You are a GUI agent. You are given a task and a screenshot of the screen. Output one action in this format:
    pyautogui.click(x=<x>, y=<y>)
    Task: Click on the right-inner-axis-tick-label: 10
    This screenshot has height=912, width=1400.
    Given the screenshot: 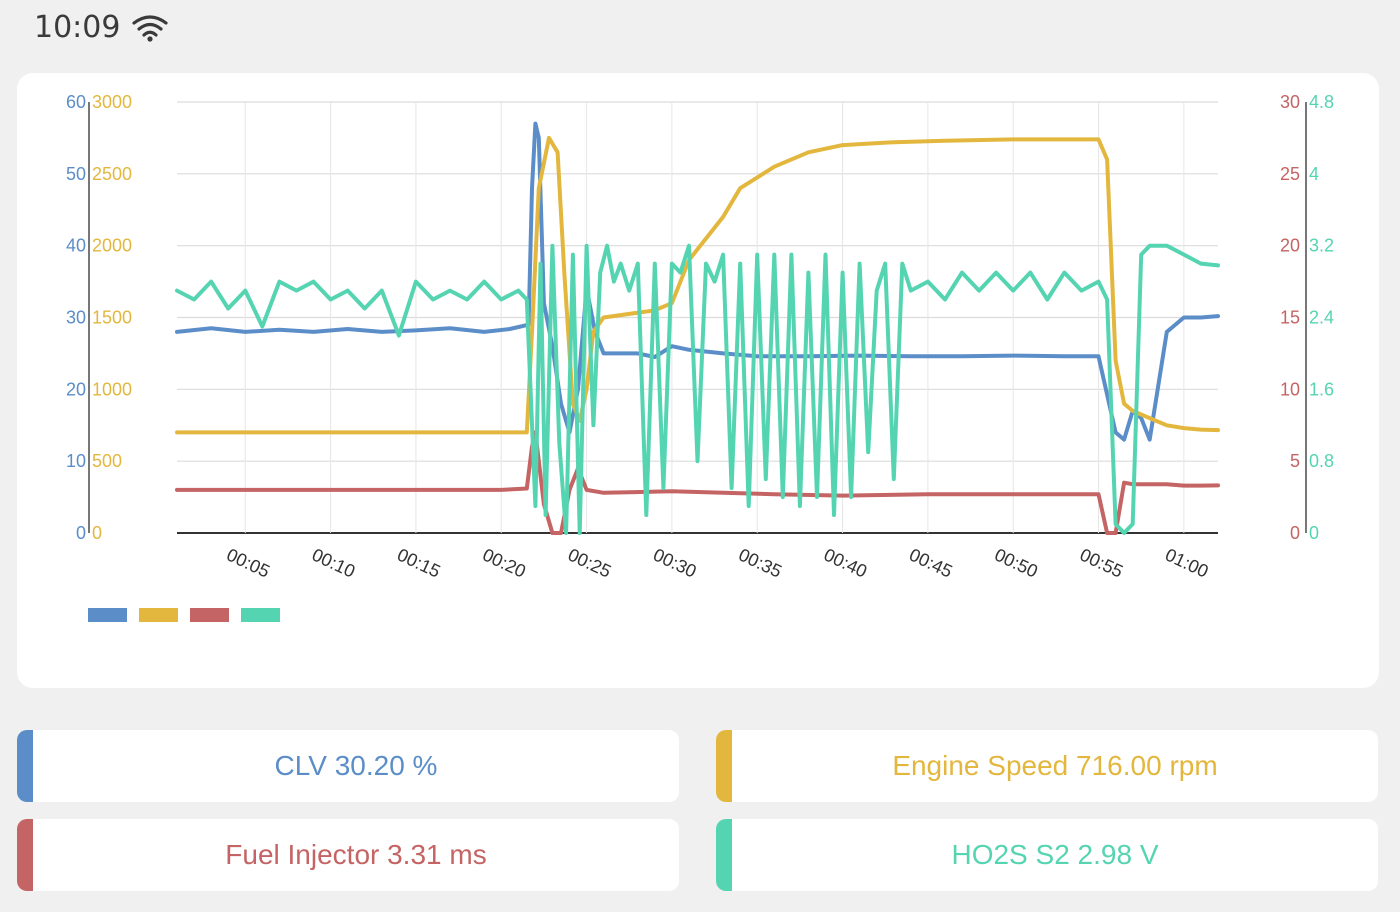 What is the action you would take?
    pyautogui.click(x=1290, y=389)
    